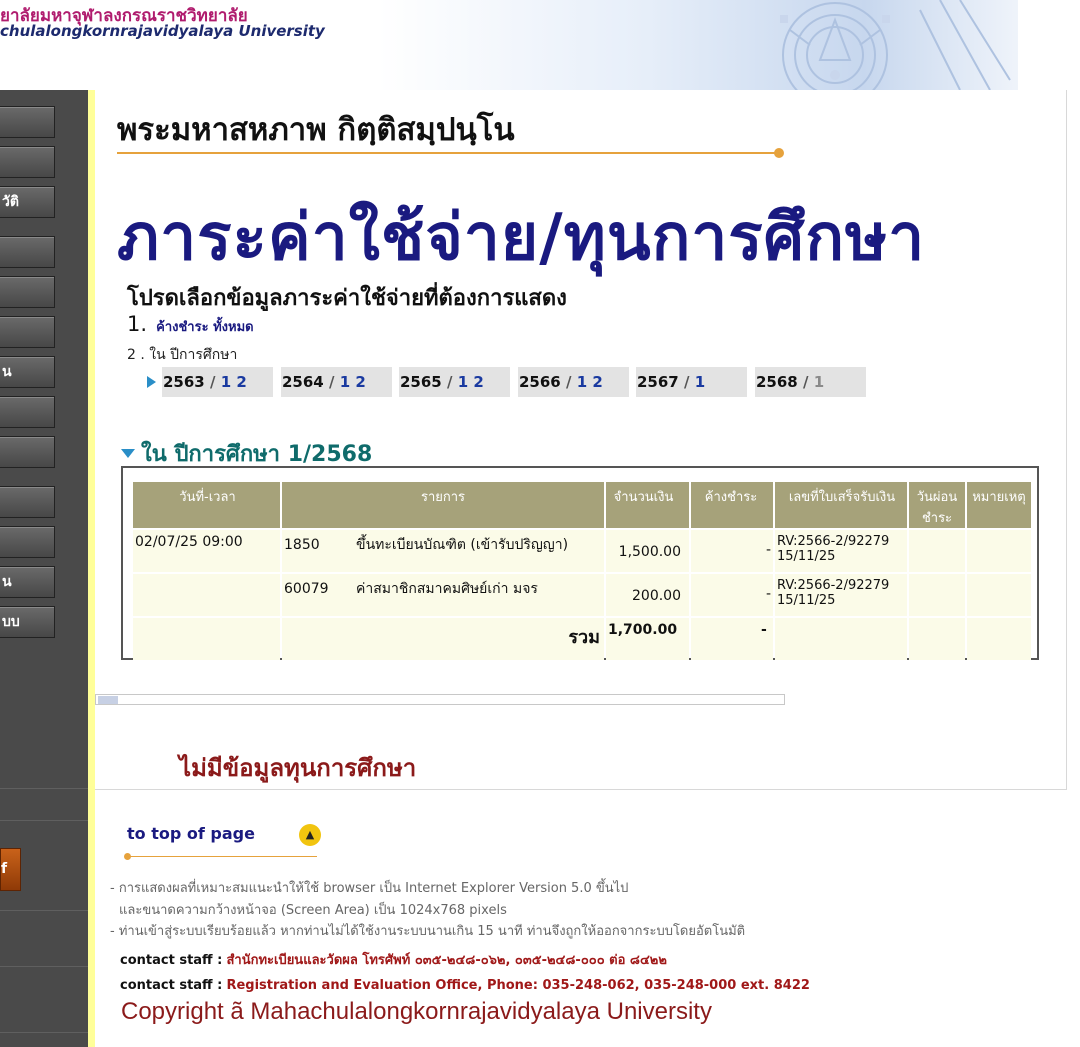 The width and height of the screenshot is (1080, 1047). Describe the element at coordinates (890, 45) in the screenshot. I see `university-seal-logo` at that location.